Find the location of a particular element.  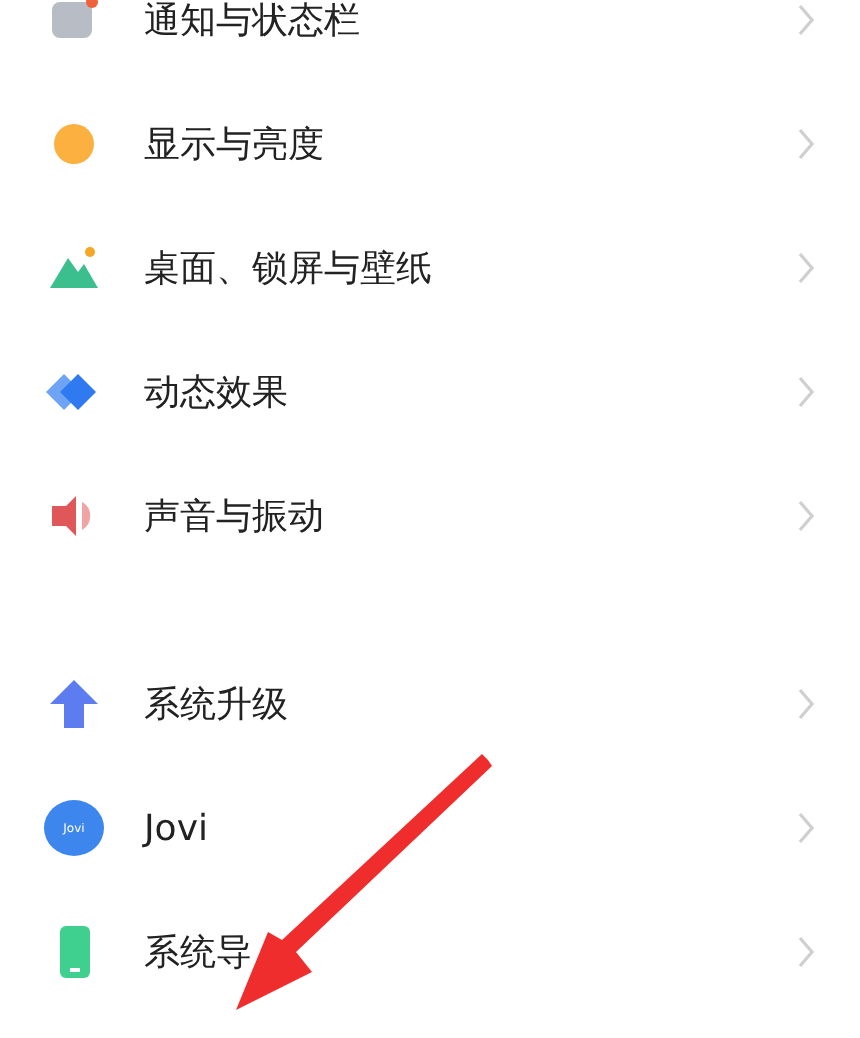

item-label: 声音与振动 is located at coordinates (235, 517).